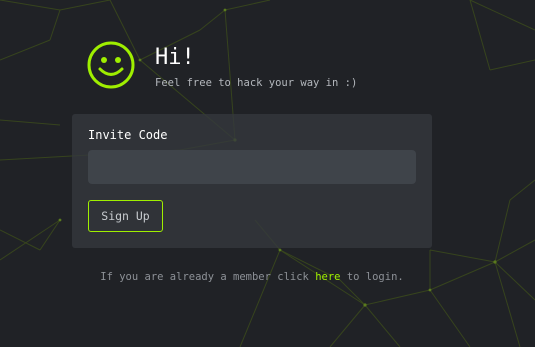 The height and width of the screenshot is (347, 535). I want to click on header: Hi! Feel free to hack your way in :), so click(221, 65).